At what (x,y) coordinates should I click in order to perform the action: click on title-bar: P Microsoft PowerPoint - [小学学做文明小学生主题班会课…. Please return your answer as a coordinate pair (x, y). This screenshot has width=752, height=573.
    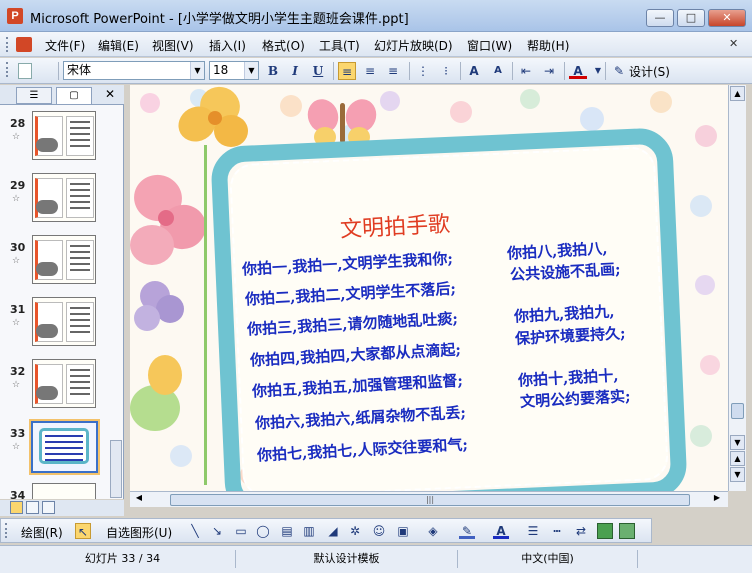
    Looking at the image, I should click on (376, 16).